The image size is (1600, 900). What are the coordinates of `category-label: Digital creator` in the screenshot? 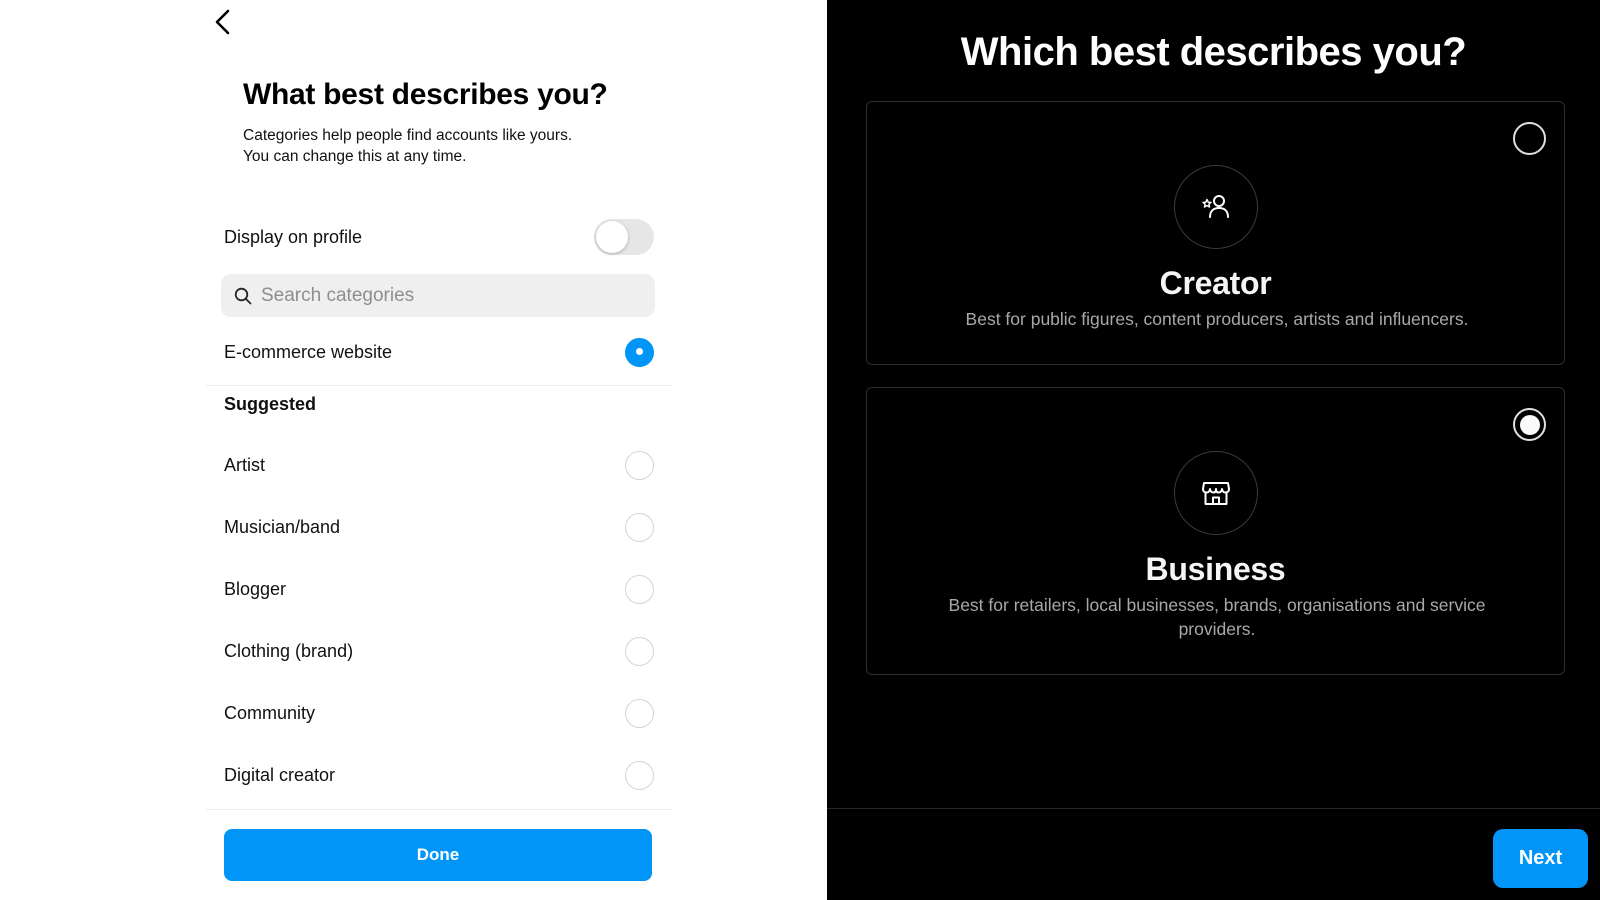 It's located at (280, 774).